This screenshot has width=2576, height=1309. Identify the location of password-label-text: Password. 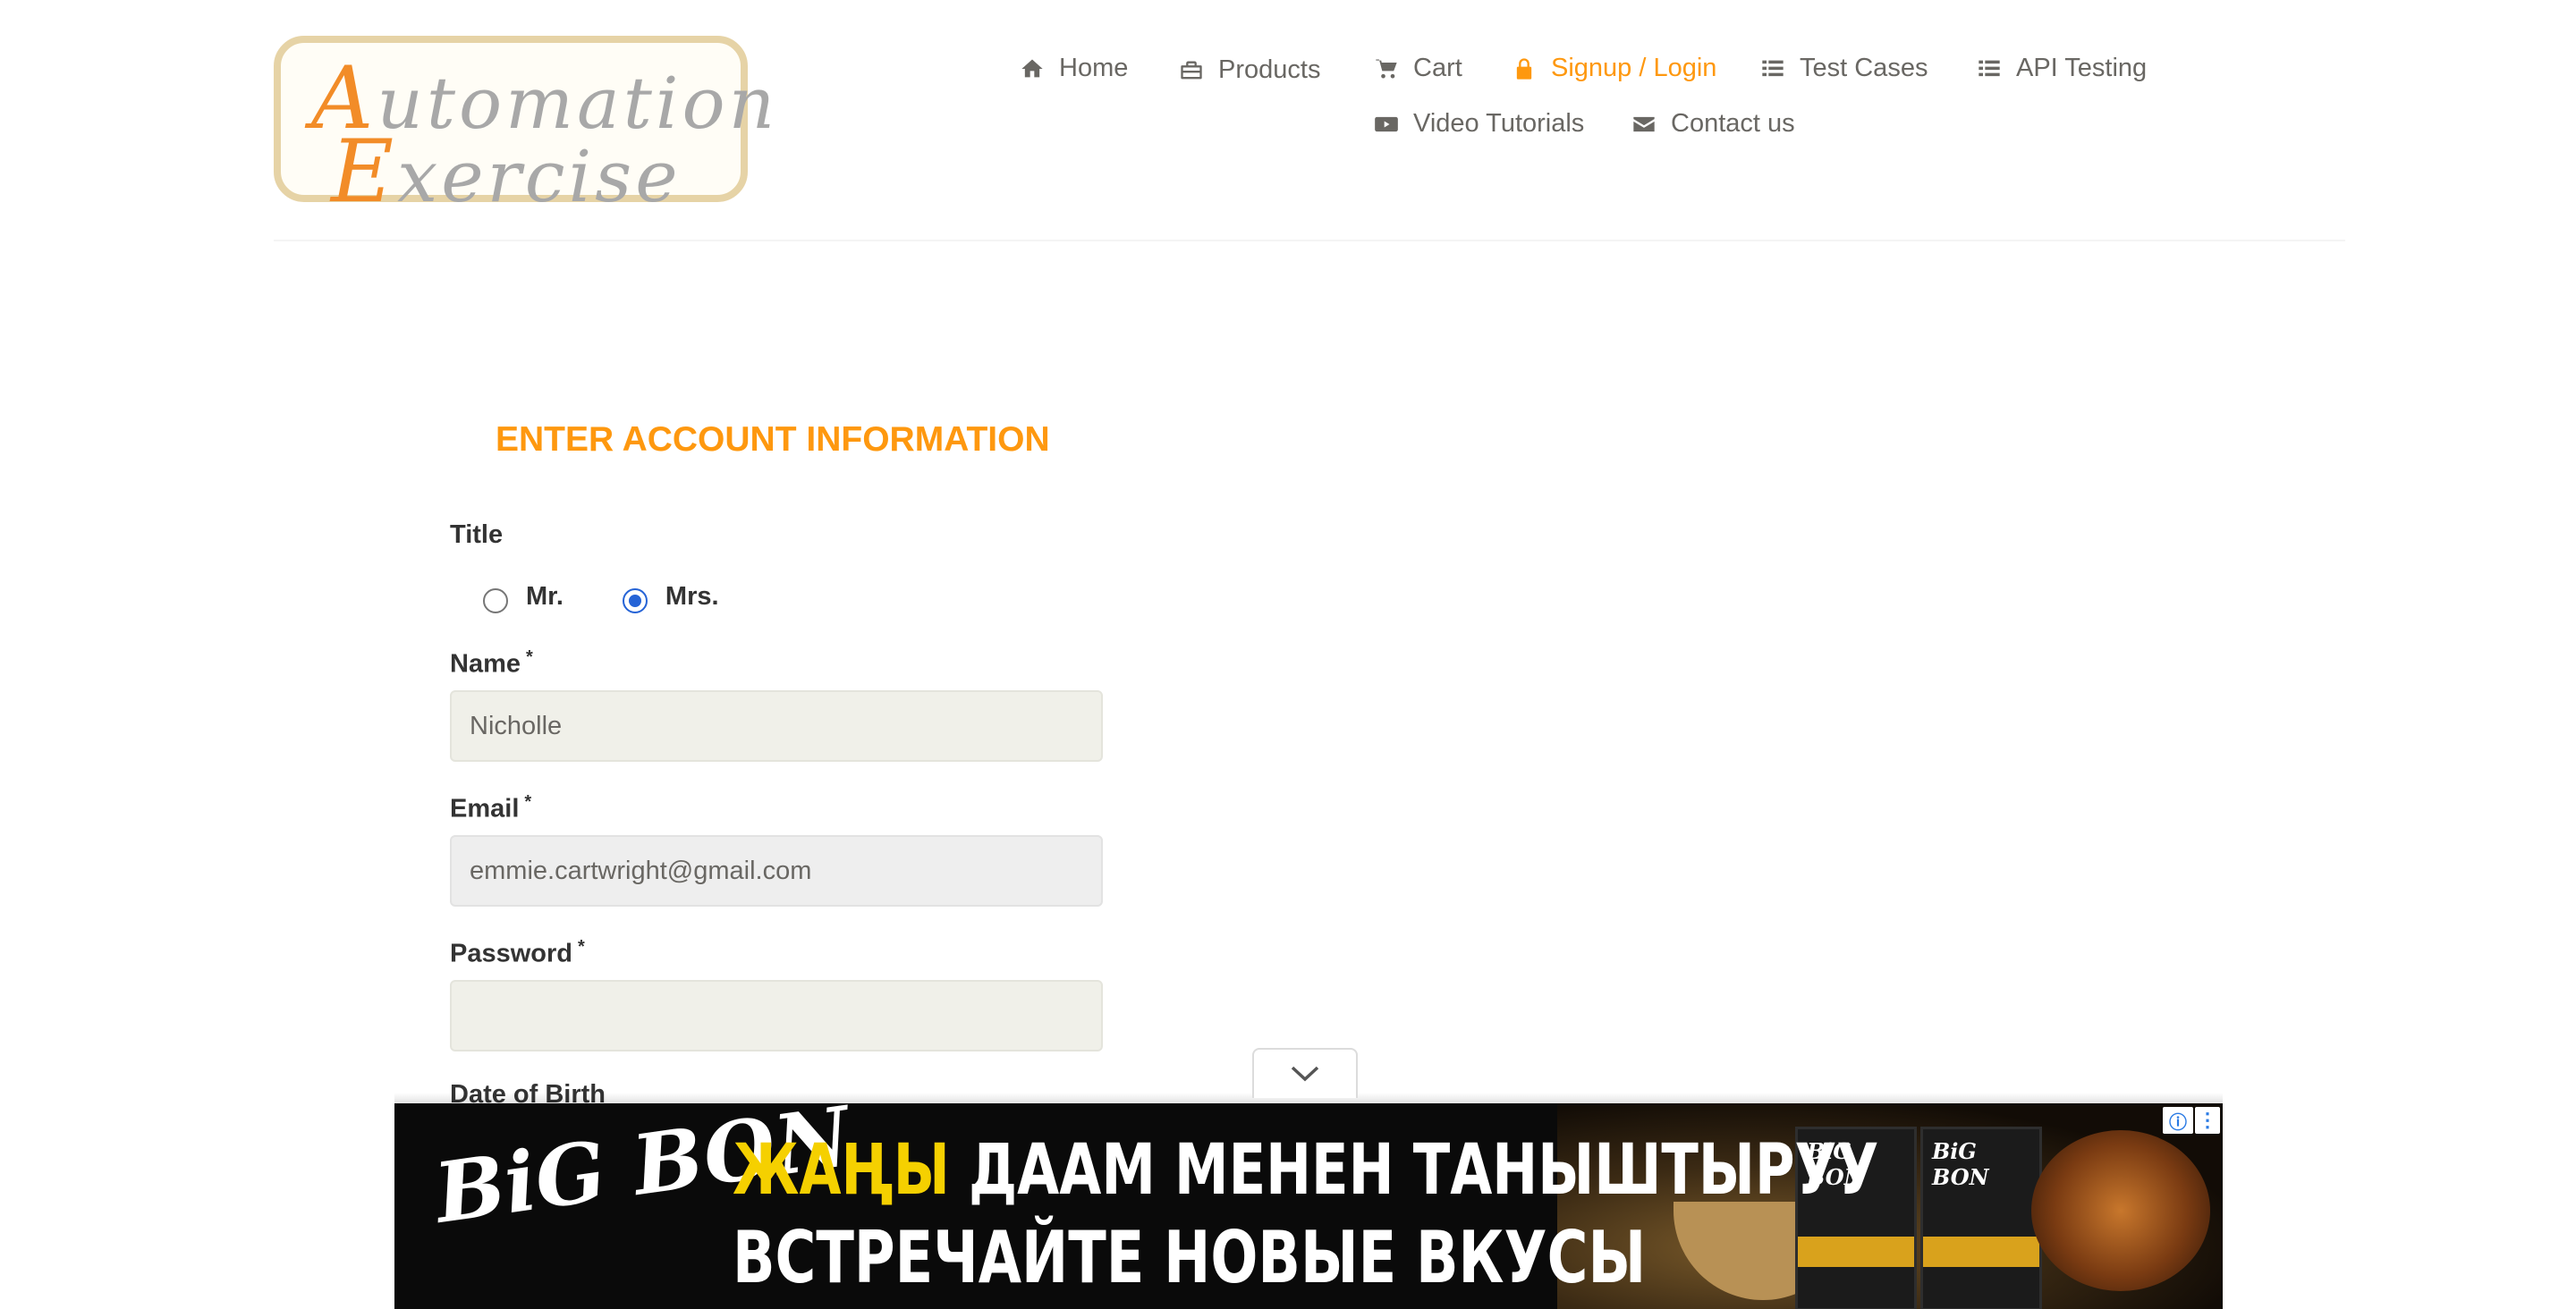
(511, 953).